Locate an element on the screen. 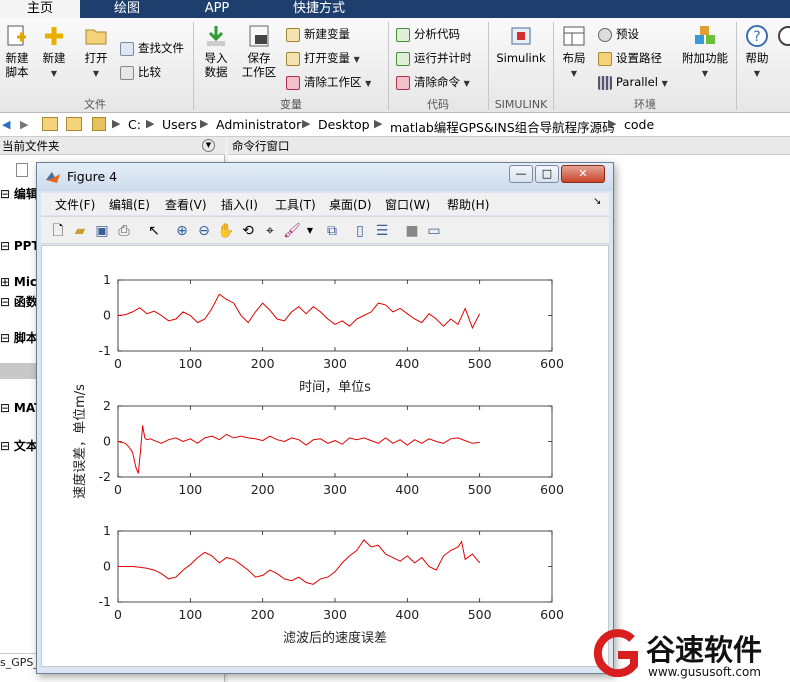  figure-title-bar: Figure 4 — □ ✕ is located at coordinates (325, 177).